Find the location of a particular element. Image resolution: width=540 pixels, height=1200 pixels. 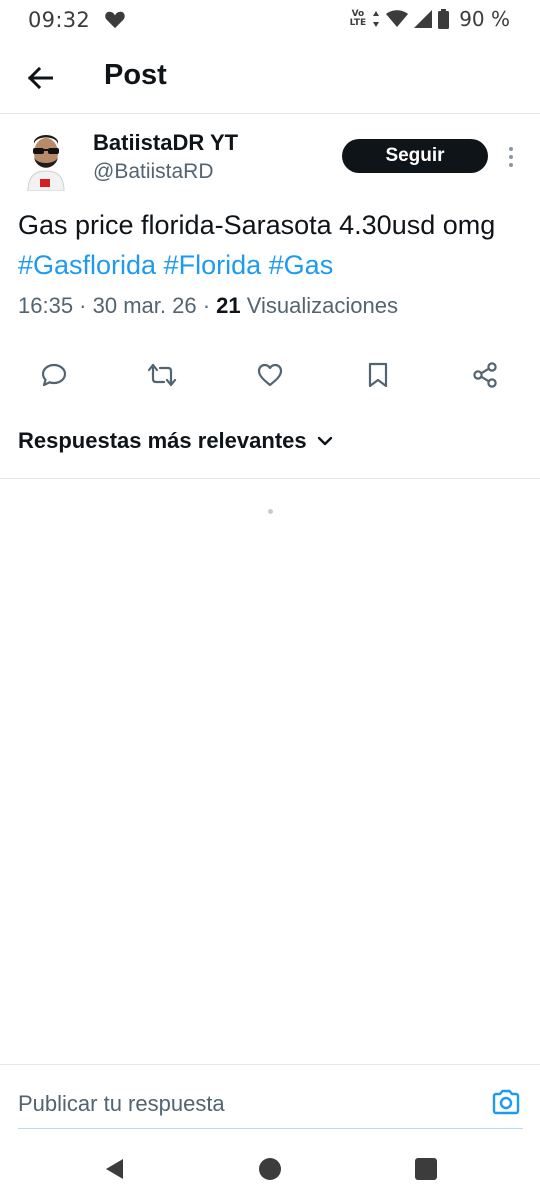

nav-recents-icon is located at coordinates (426, 1169).